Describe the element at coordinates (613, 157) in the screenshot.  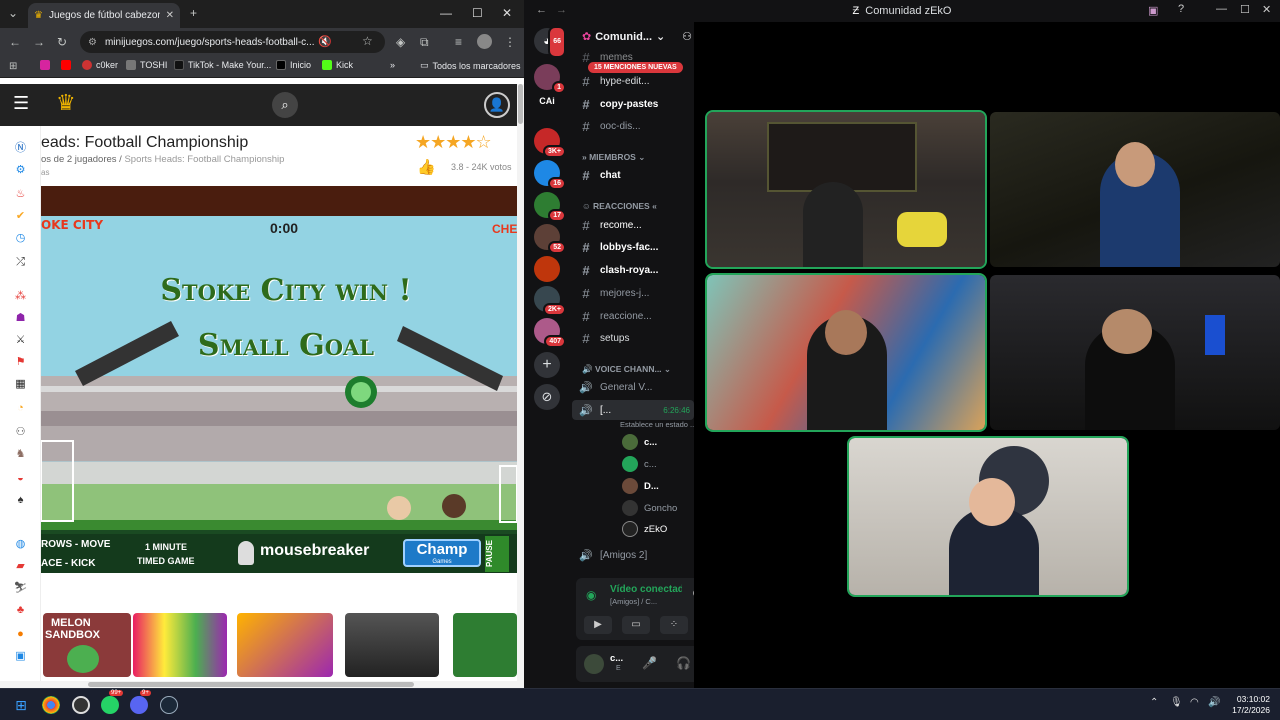
I see `category-members: » MIEMBROS ⌄` at that location.